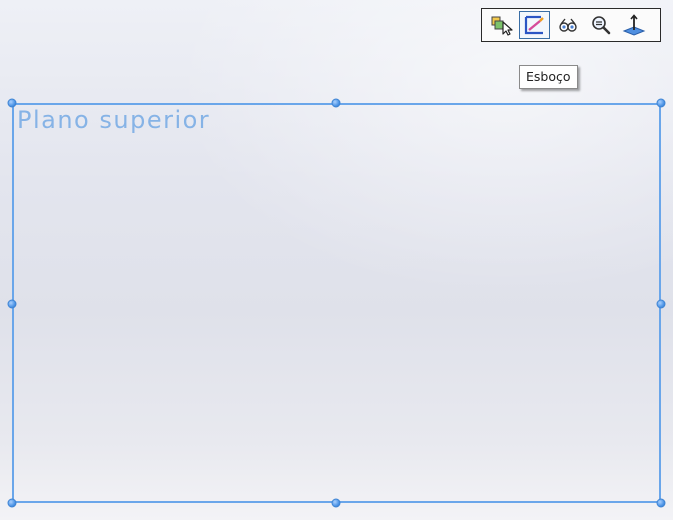 This screenshot has width=673, height=520. I want to click on plane-label: Plano superior, so click(114, 120).